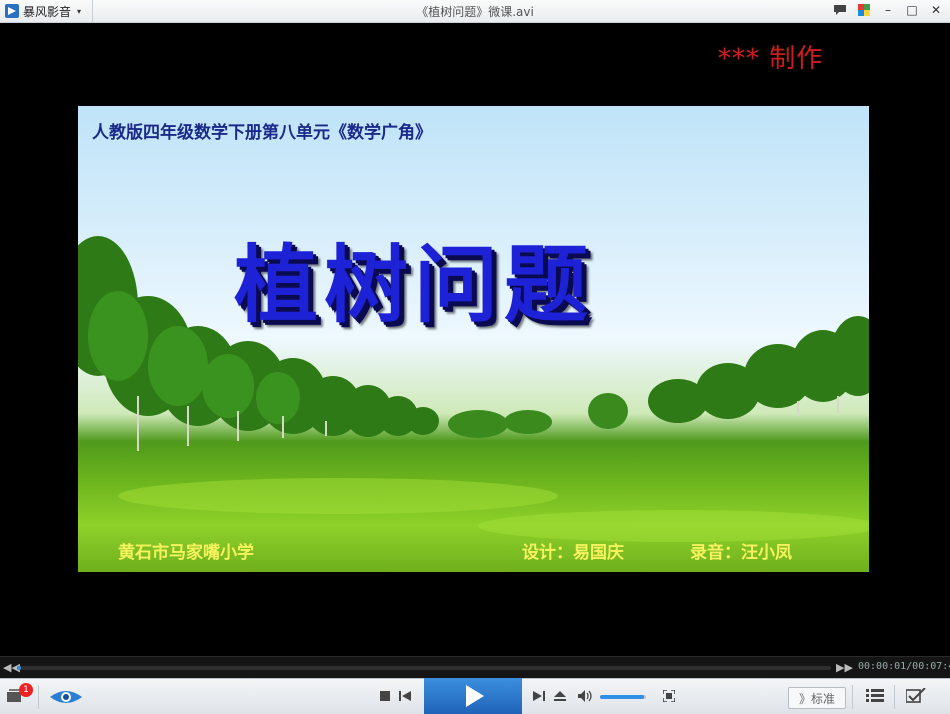  I want to click on next-icon, so click(539, 696).